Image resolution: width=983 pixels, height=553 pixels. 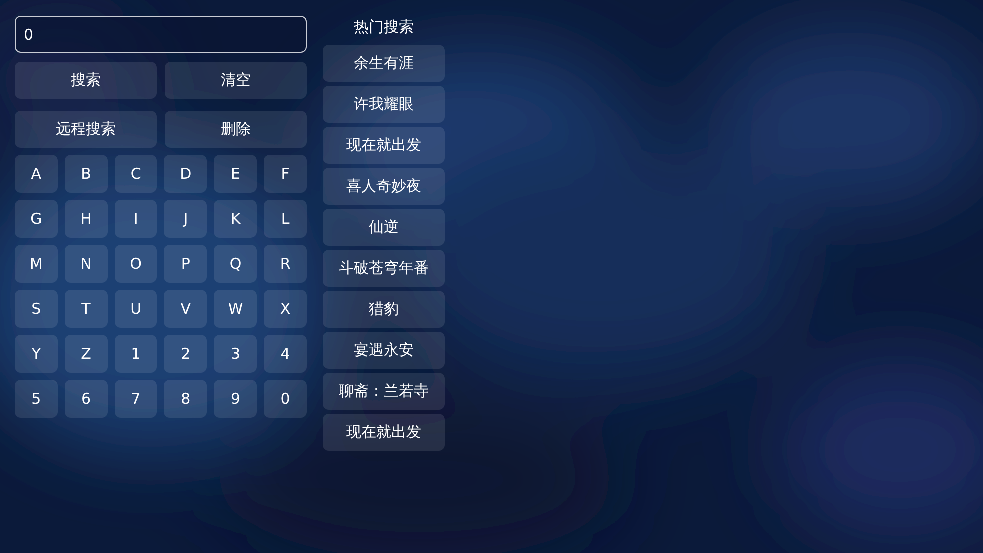 I want to click on key-button: 1, so click(x=136, y=354).